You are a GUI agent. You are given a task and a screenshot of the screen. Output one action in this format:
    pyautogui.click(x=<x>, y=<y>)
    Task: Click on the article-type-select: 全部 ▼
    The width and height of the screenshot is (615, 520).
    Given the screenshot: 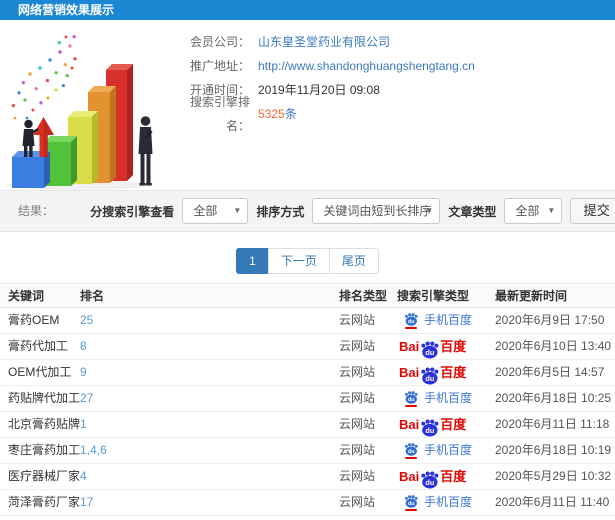 What is the action you would take?
    pyautogui.click(x=533, y=211)
    